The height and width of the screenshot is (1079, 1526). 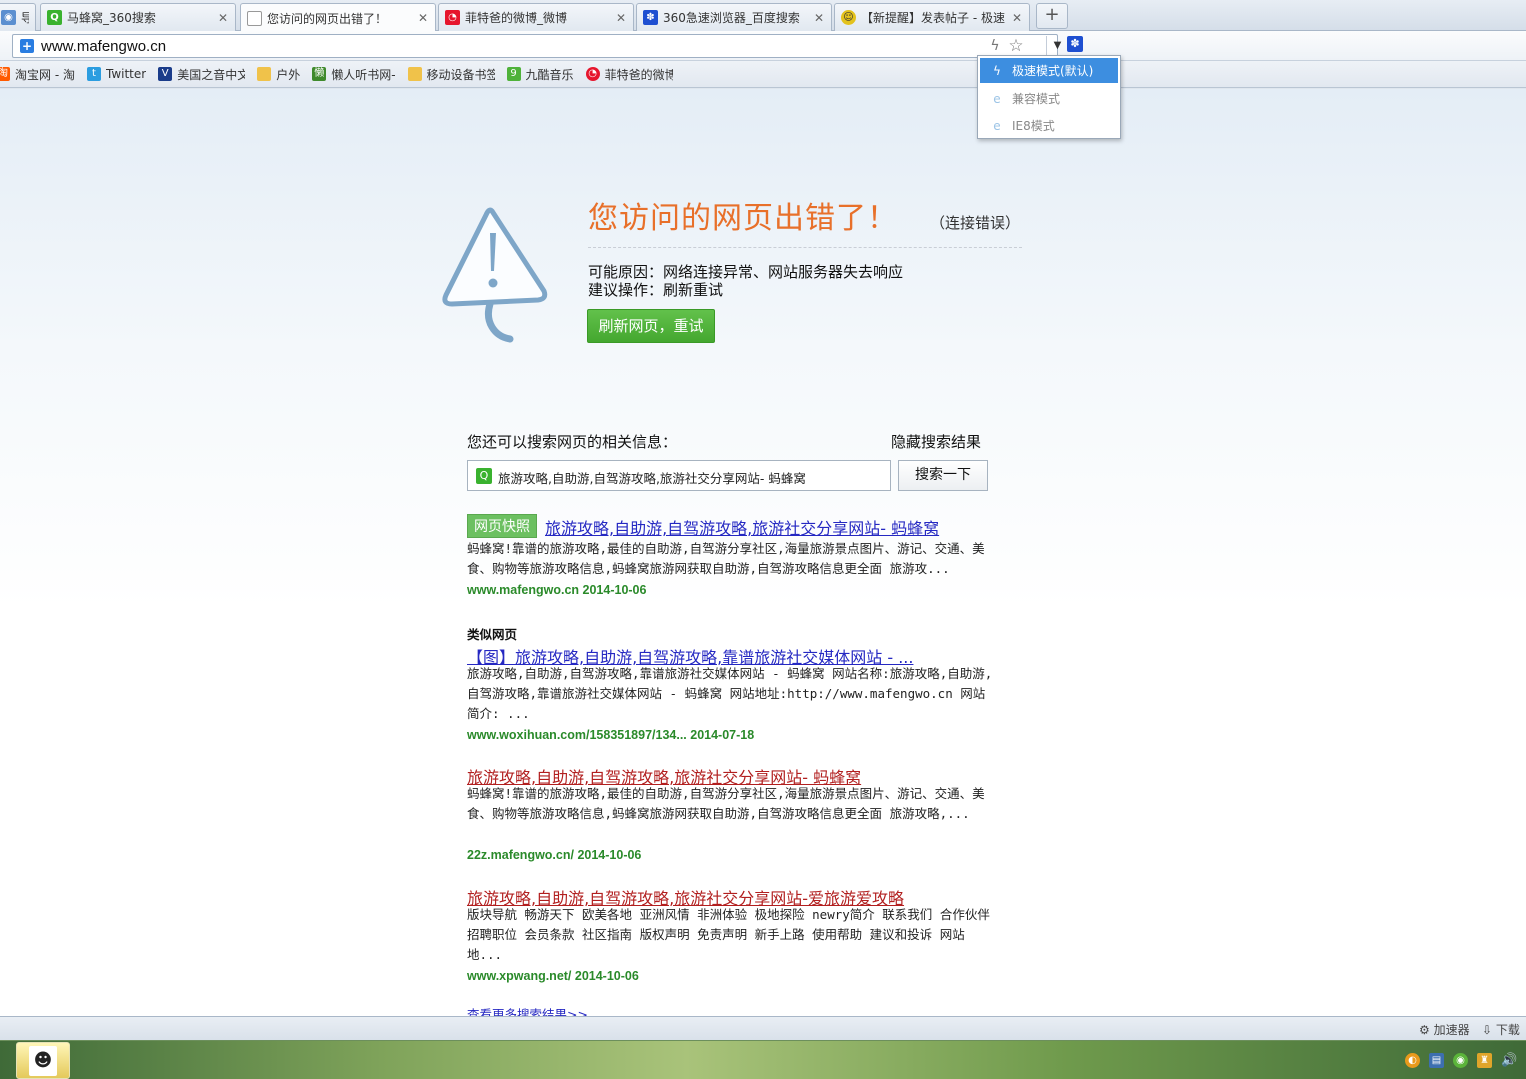 I want to click on mode-dropdown-button: ▼, so click(x=1057, y=46).